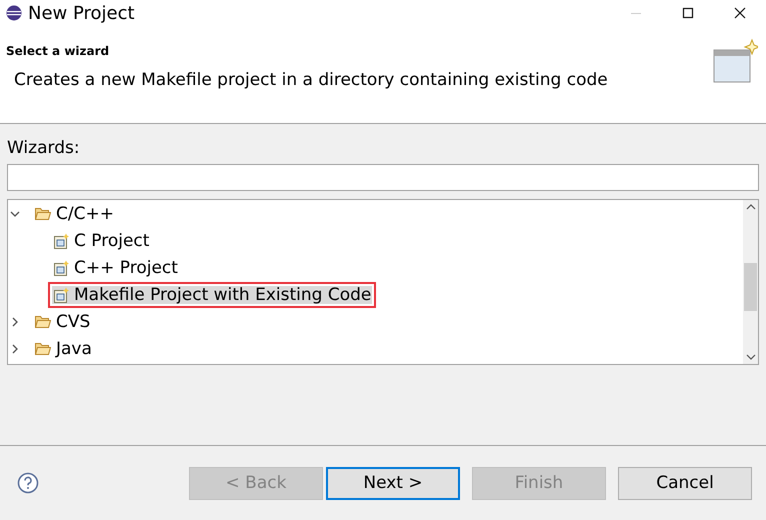 This screenshot has height=520, width=766. I want to click on scrollbar-thumb, so click(750, 287).